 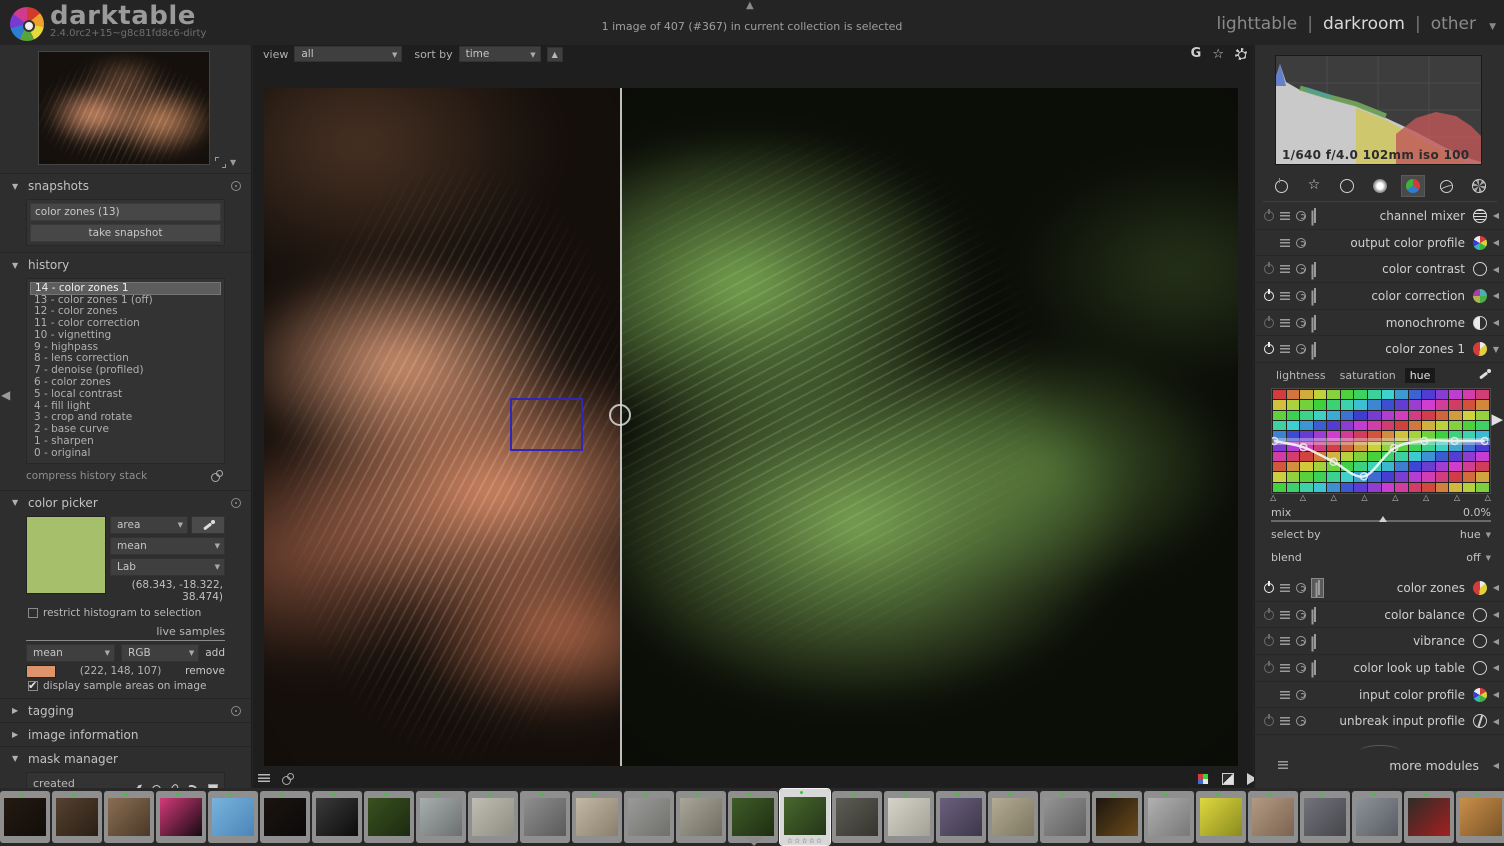 What do you see at coordinates (1493, 349) in the screenshot?
I see `module-expand-icon: ▼` at bounding box center [1493, 349].